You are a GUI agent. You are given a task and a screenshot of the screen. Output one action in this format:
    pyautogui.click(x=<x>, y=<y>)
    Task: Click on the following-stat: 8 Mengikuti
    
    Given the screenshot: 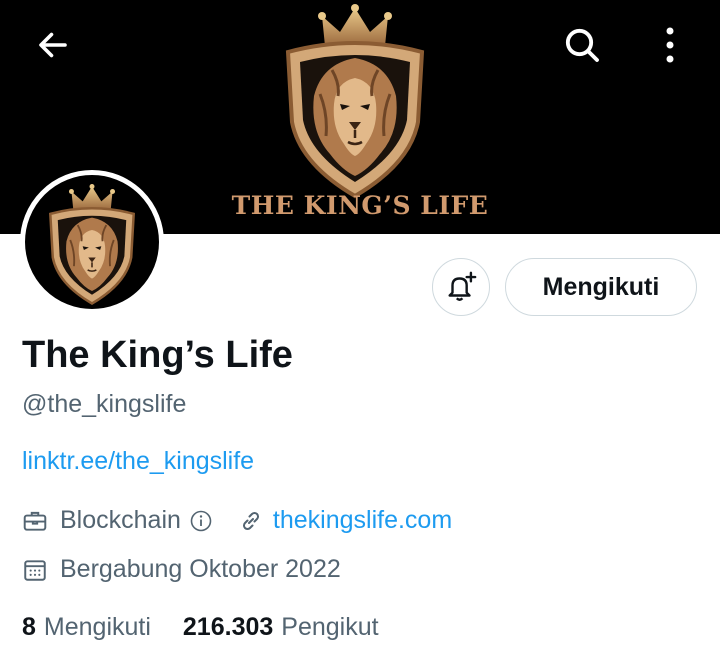 What is the action you would take?
    pyautogui.click(x=86, y=627)
    